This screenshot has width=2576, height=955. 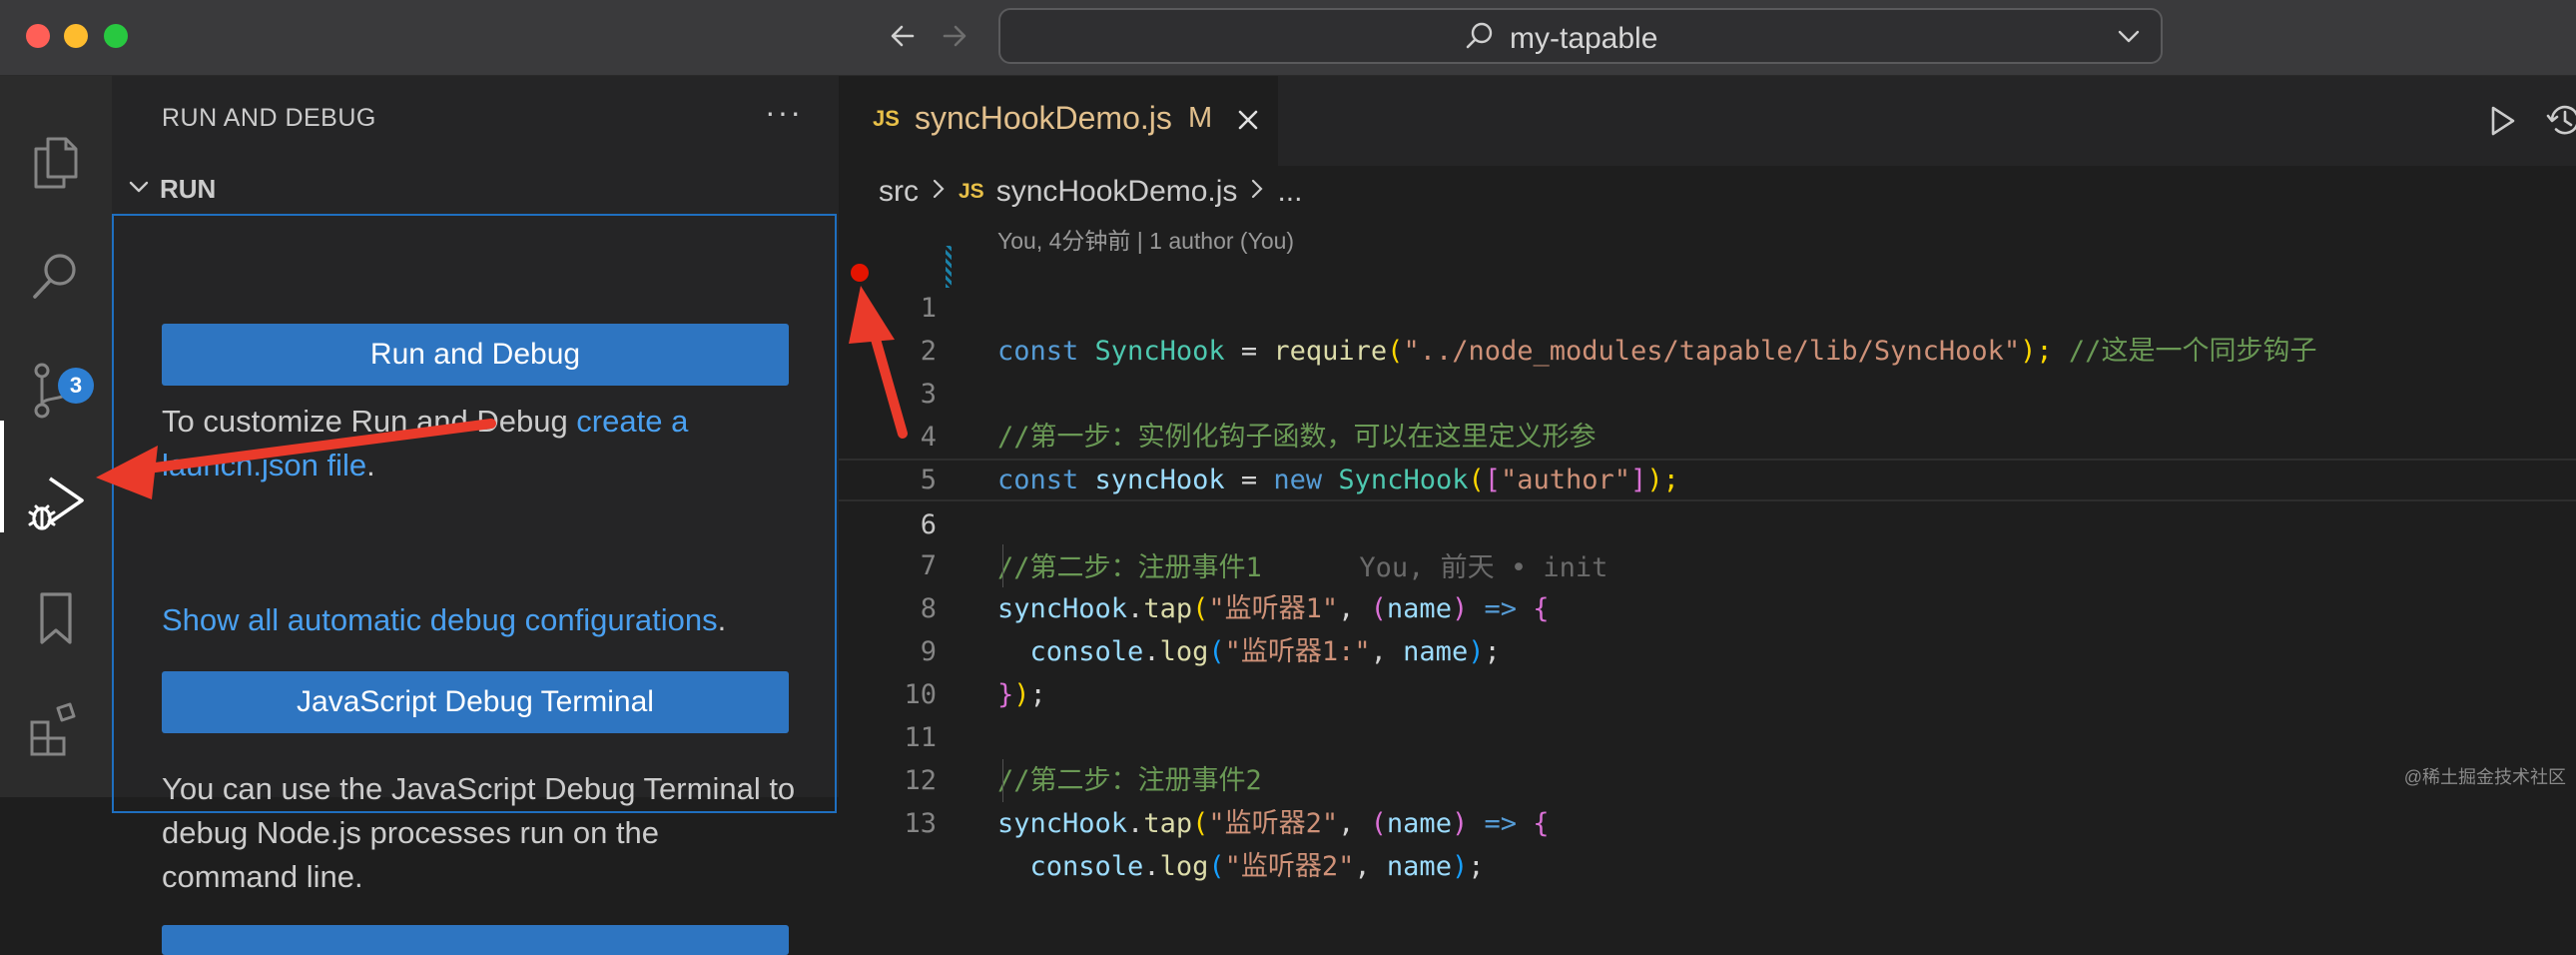 I want to click on code-line: 2, so click(x=1707, y=327).